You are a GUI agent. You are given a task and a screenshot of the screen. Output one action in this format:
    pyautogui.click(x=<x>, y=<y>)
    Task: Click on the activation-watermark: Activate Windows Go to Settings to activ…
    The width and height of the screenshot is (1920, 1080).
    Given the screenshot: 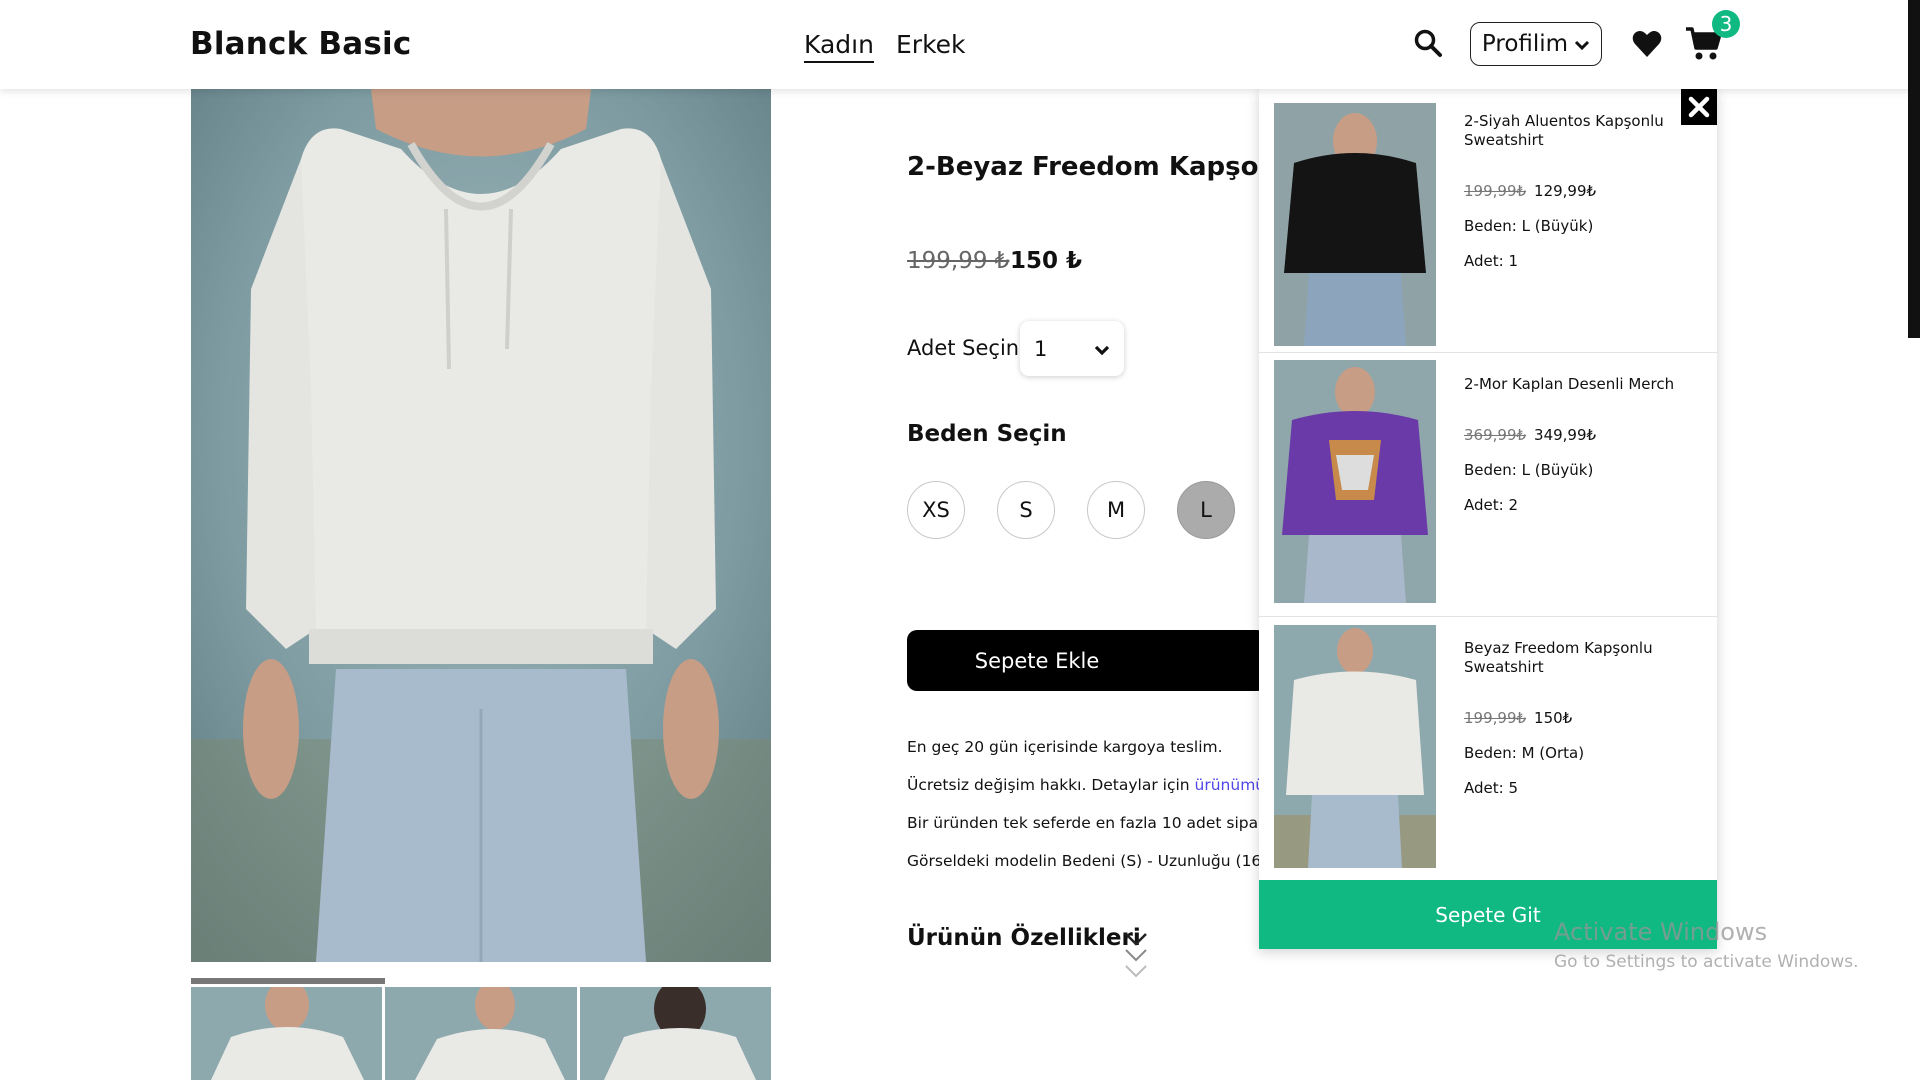 What is the action you would take?
    pyautogui.click(x=1706, y=945)
    